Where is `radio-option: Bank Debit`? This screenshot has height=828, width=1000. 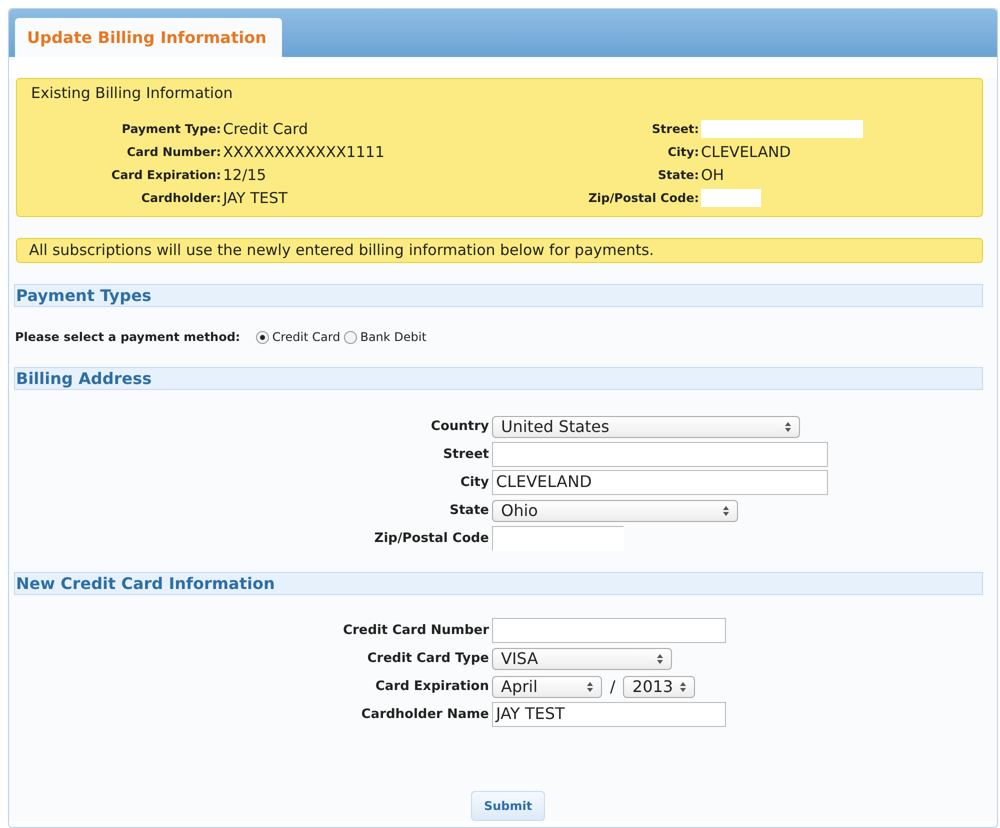
radio-option: Bank Debit is located at coordinates (385, 337).